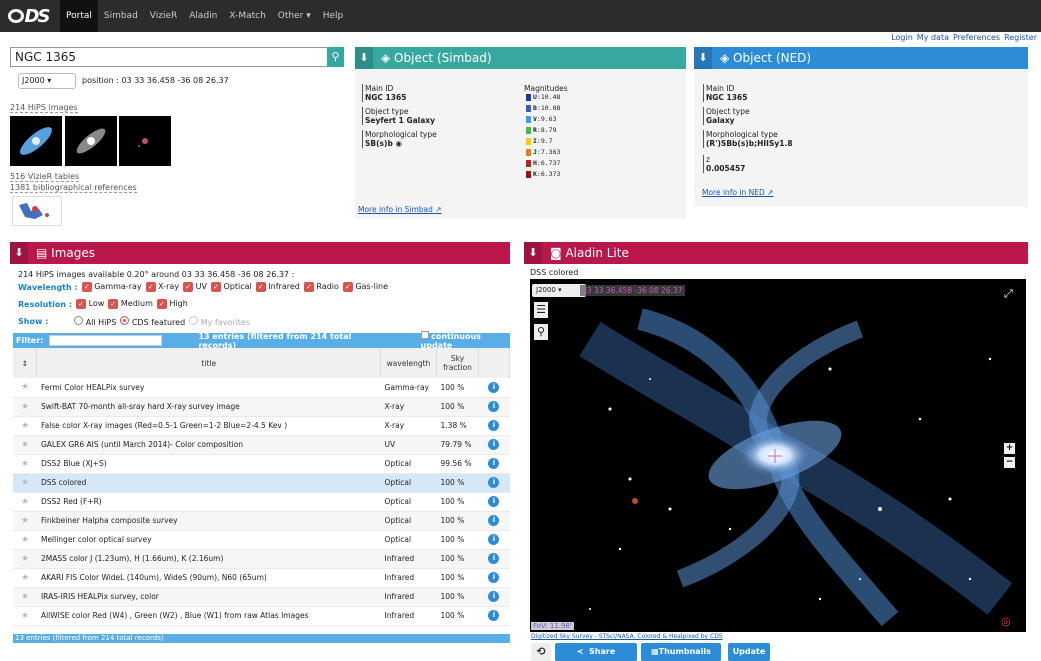 Image resolution: width=1041 pixels, height=661 pixels. Describe the element at coordinates (541, 332) in the screenshot. I see `search-icon: ⚲` at that location.